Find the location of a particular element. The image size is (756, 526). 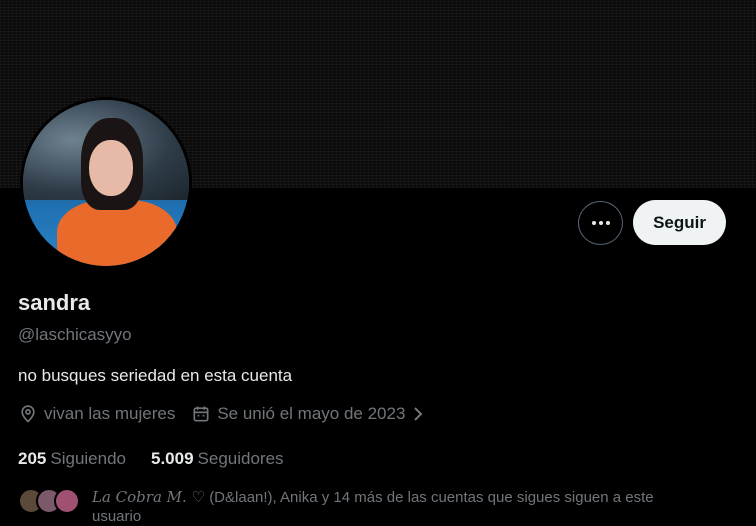

profile-name: sandra is located at coordinates (54, 302).